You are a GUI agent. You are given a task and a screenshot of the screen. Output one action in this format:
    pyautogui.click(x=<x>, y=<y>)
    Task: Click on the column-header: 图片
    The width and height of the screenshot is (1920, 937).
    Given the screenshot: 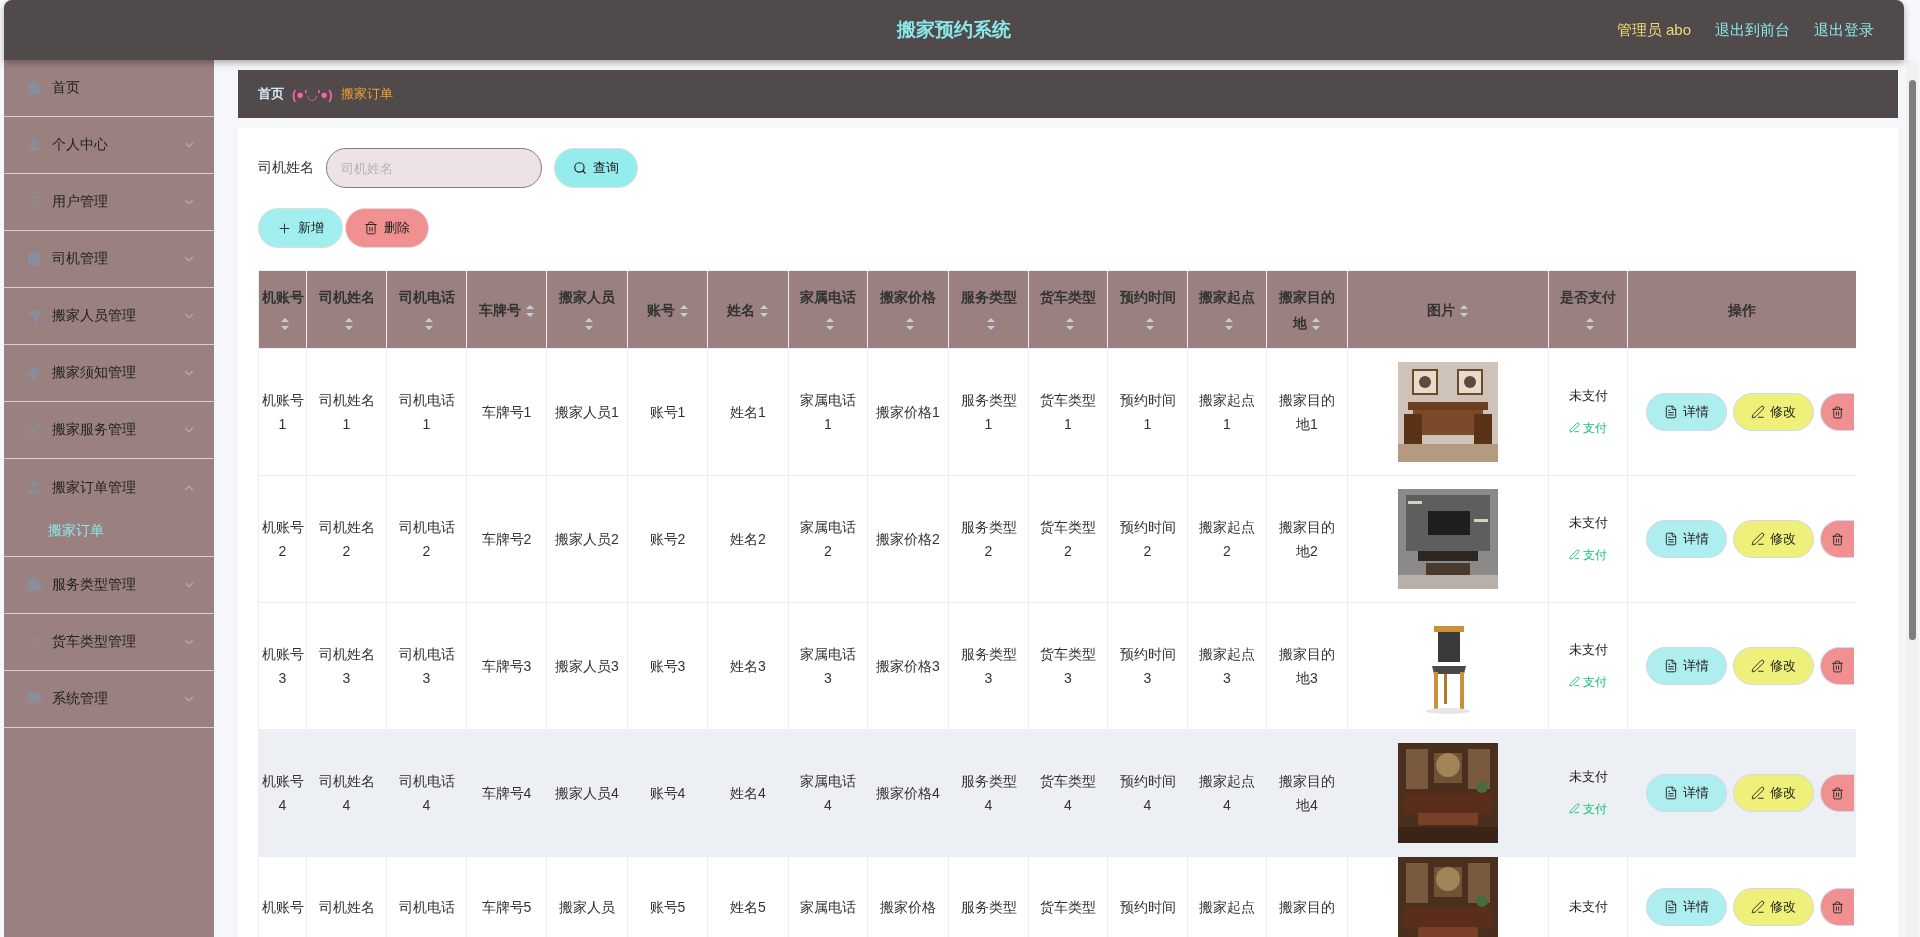 What is the action you would take?
    pyautogui.click(x=1448, y=309)
    